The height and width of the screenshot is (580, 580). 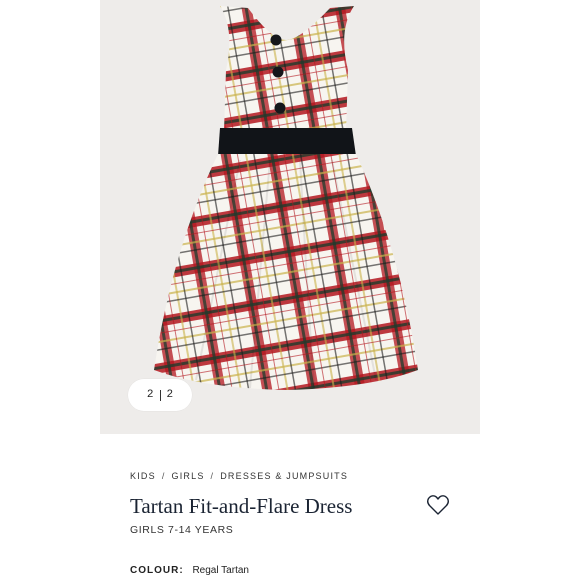 I want to click on gallery-pager: 2 2, so click(x=160, y=395).